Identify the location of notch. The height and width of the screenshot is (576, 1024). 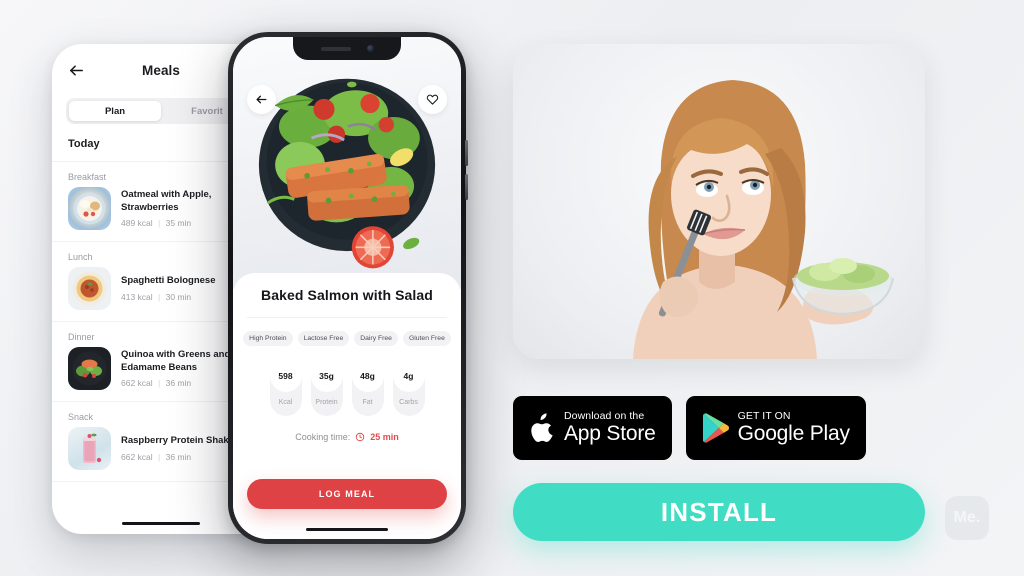
(347, 48).